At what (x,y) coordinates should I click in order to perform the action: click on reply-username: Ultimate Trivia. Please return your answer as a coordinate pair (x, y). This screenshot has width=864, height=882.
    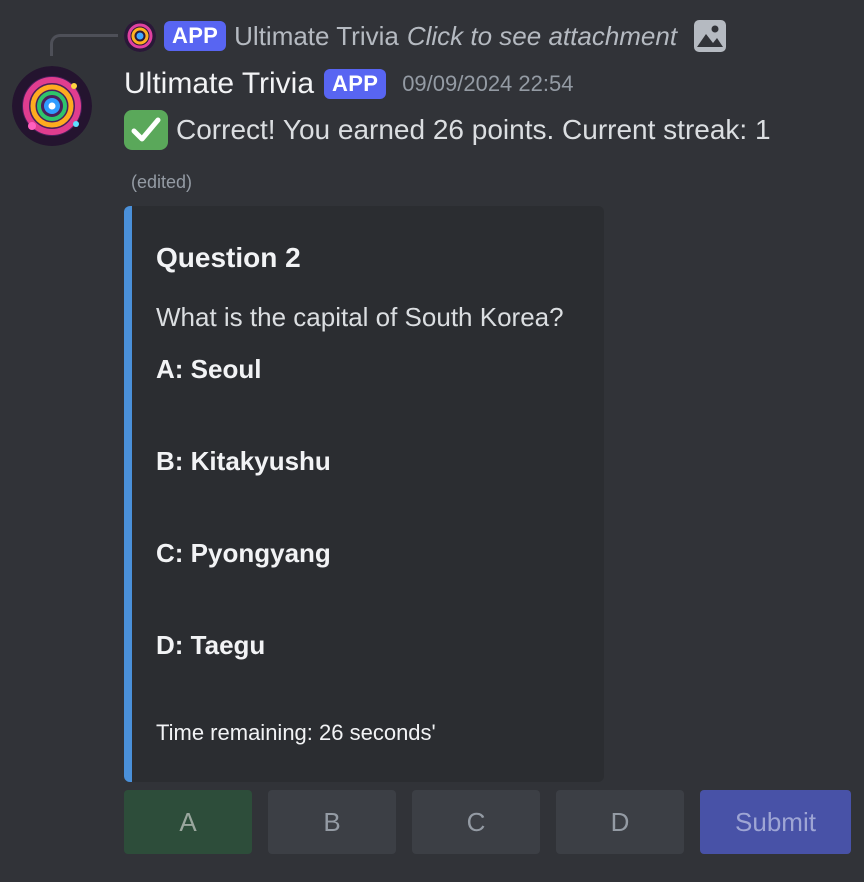
    Looking at the image, I should click on (316, 36).